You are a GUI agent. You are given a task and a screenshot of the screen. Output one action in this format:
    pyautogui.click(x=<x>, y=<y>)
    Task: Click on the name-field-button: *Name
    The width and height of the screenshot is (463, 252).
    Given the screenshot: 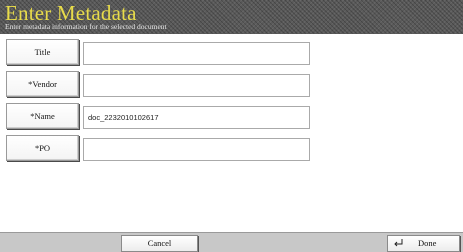 What is the action you would take?
    pyautogui.click(x=42, y=116)
    